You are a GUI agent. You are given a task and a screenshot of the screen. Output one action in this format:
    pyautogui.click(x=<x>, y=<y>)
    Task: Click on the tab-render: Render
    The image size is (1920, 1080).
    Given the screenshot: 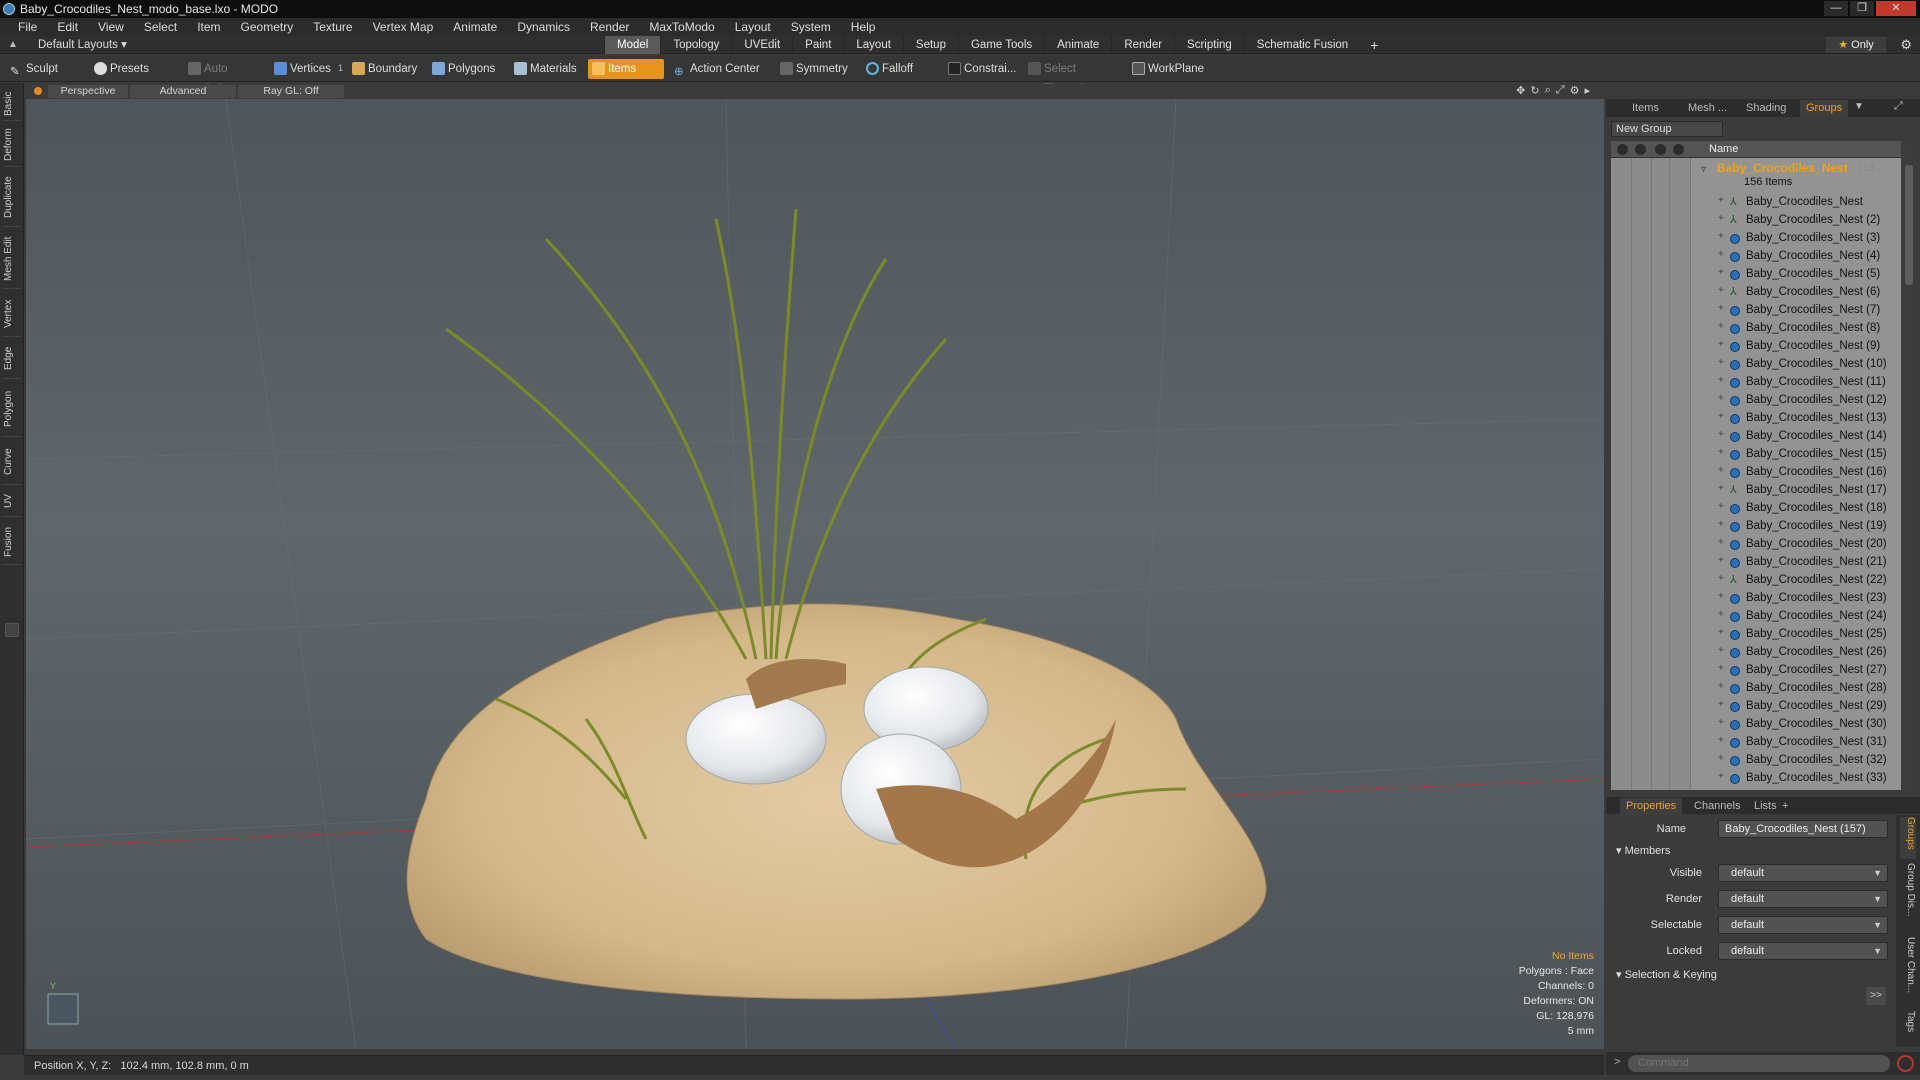 What is the action you would take?
    pyautogui.click(x=1142, y=45)
    